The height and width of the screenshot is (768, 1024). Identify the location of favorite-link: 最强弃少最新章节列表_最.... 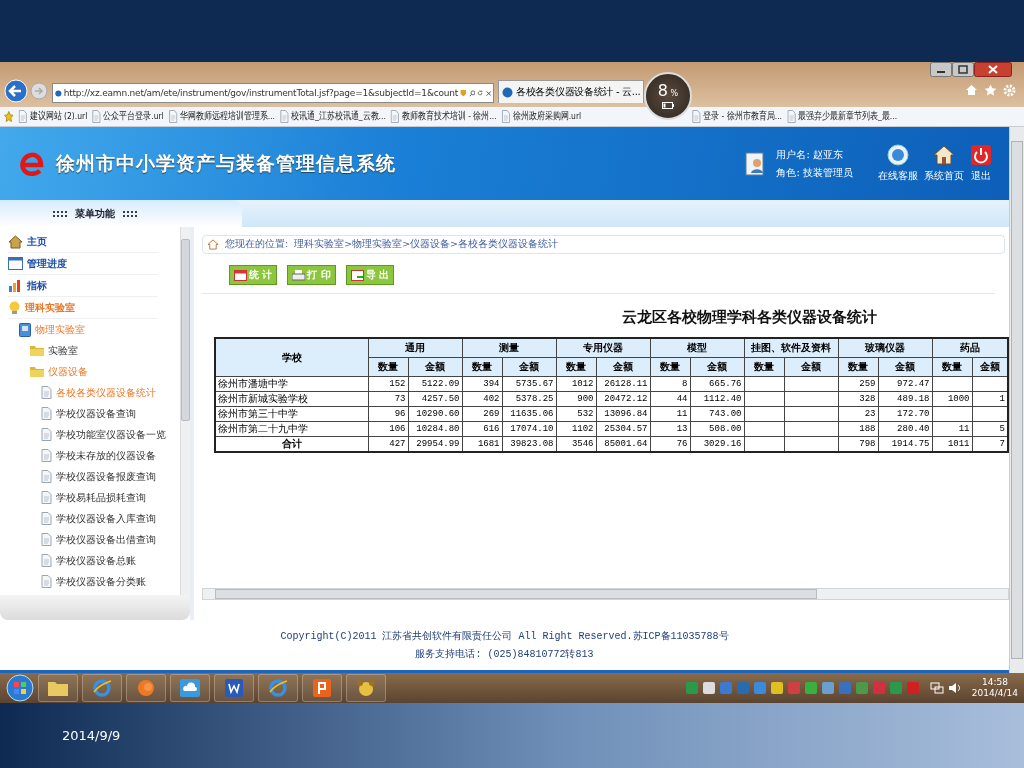
(848, 116).